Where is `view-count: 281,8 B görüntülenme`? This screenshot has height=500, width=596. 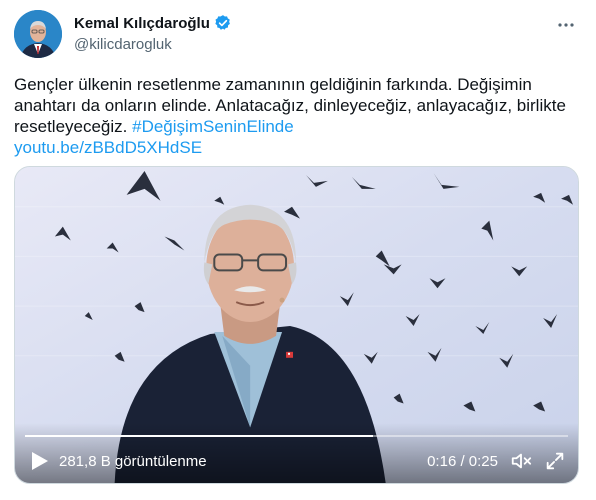 view-count: 281,8 B görüntülenme is located at coordinates (133, 461).